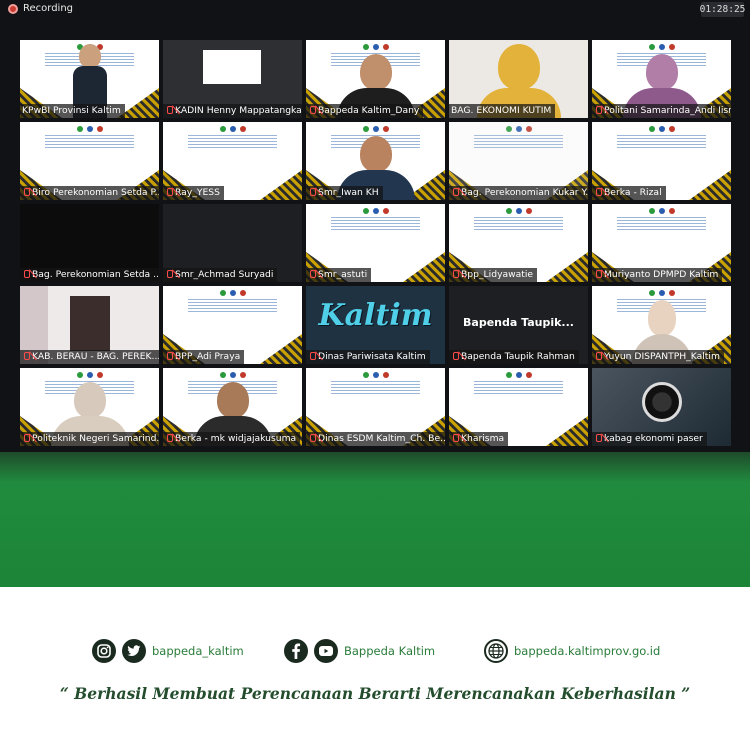 The image size is (750, 750). What do you see at coordinates (339, 275) in the screenshot?
I see `participant-name-label: Smr_astuti` at bounding box center [339, 275].